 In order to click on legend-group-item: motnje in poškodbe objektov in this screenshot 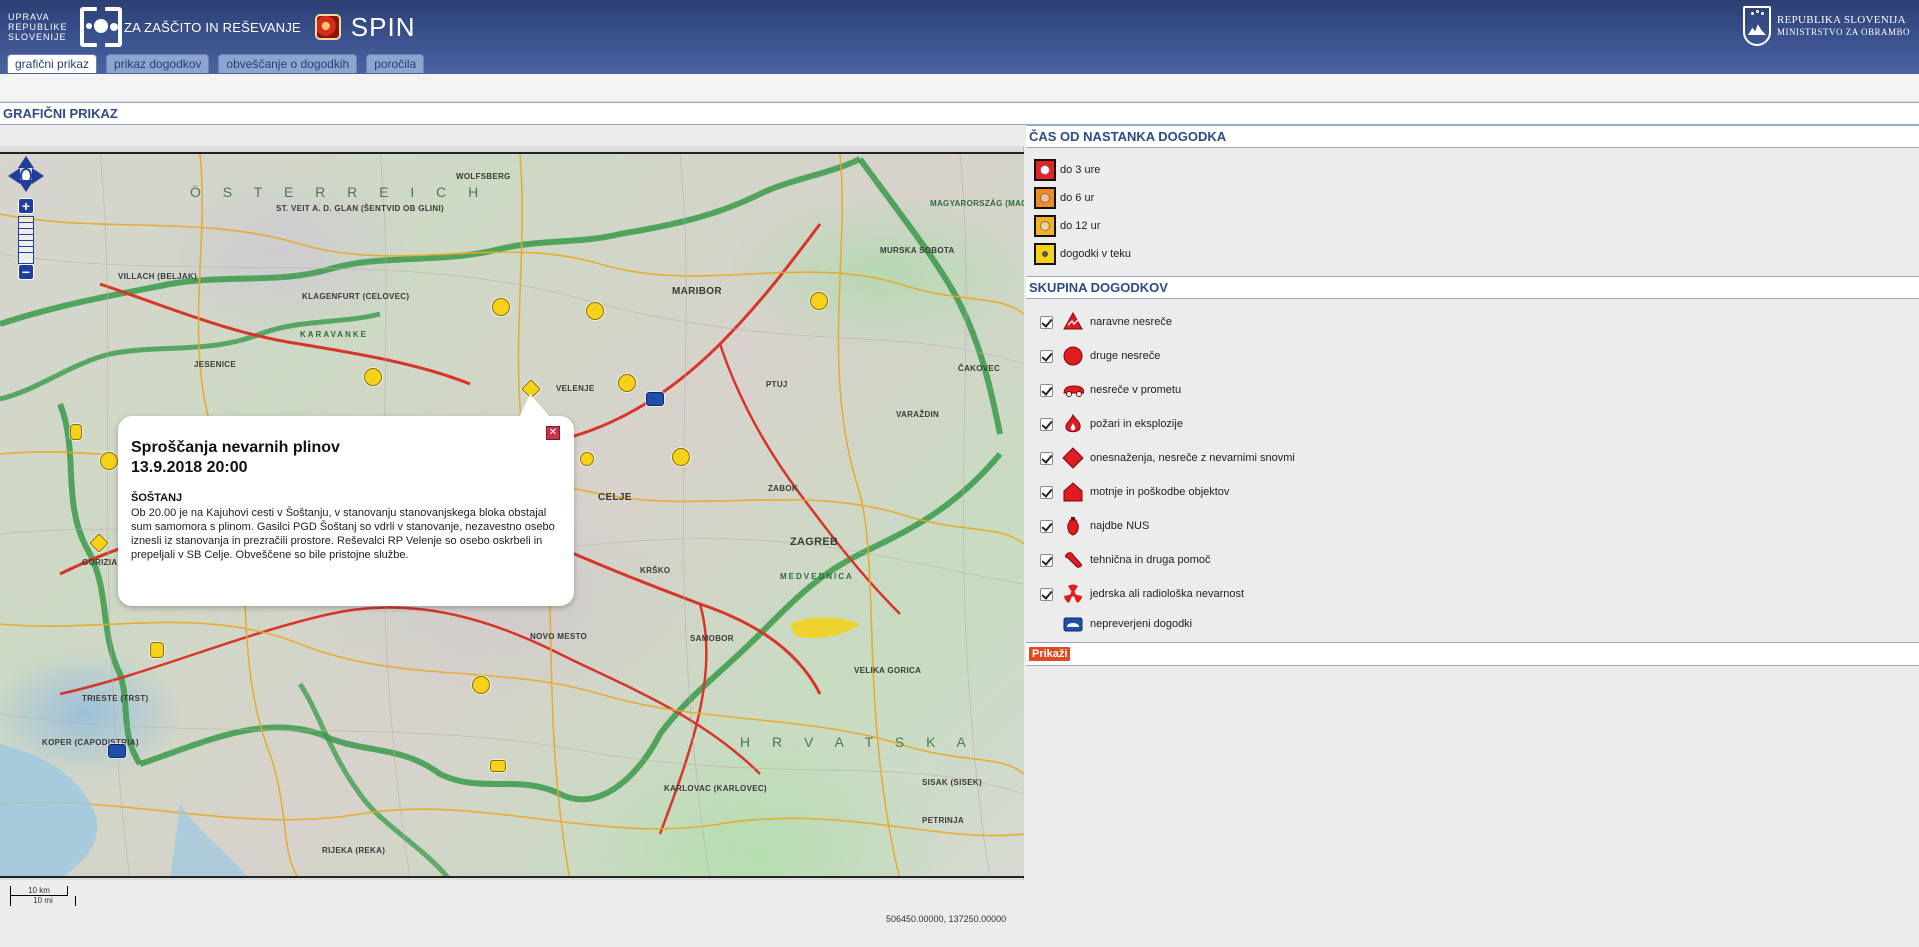, I will do `click(1167, 492)`.